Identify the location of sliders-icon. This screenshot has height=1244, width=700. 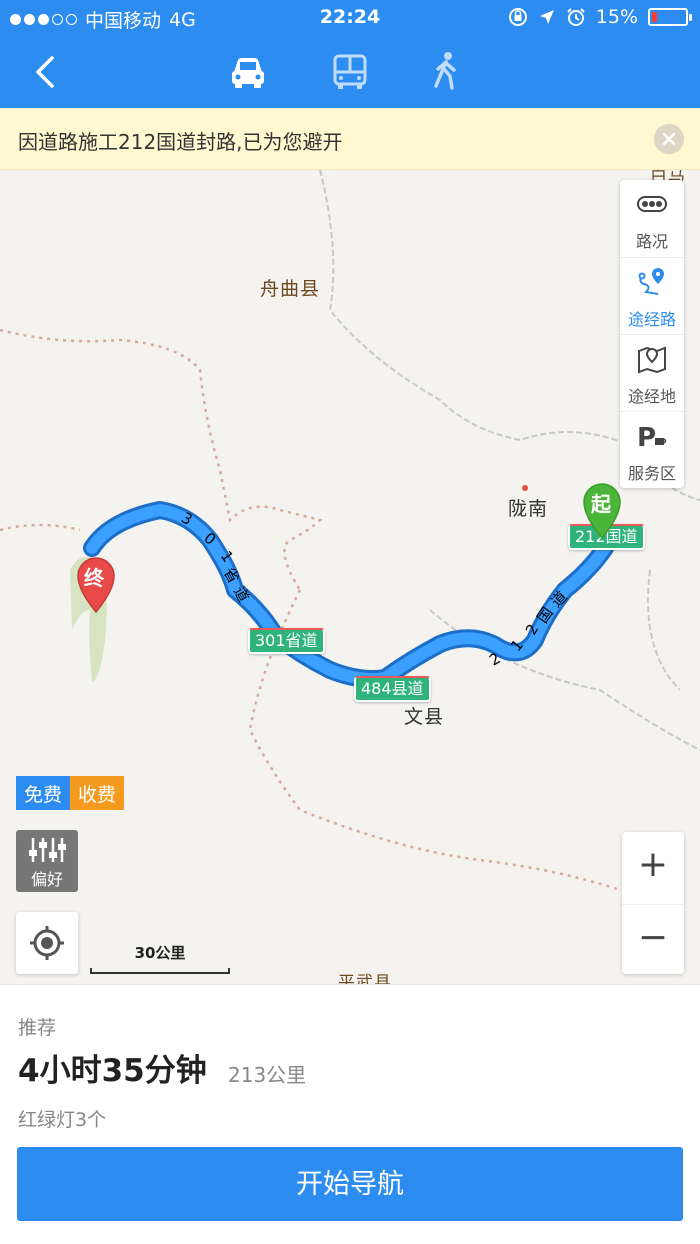
(47, 850).